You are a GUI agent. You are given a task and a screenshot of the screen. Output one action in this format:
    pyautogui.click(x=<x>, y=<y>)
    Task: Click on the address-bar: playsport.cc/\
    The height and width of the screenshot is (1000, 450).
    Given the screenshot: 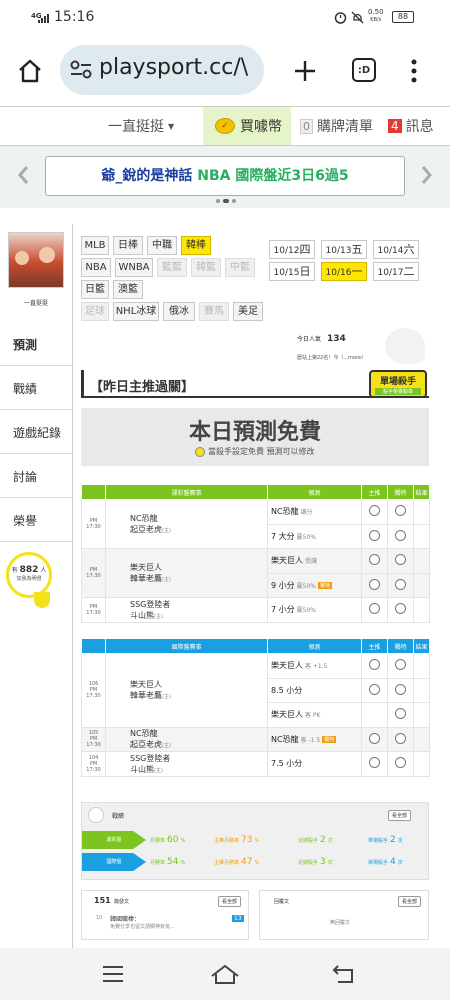 What is the action you would take?
    pyautogui.click(x=162, y=70)
    